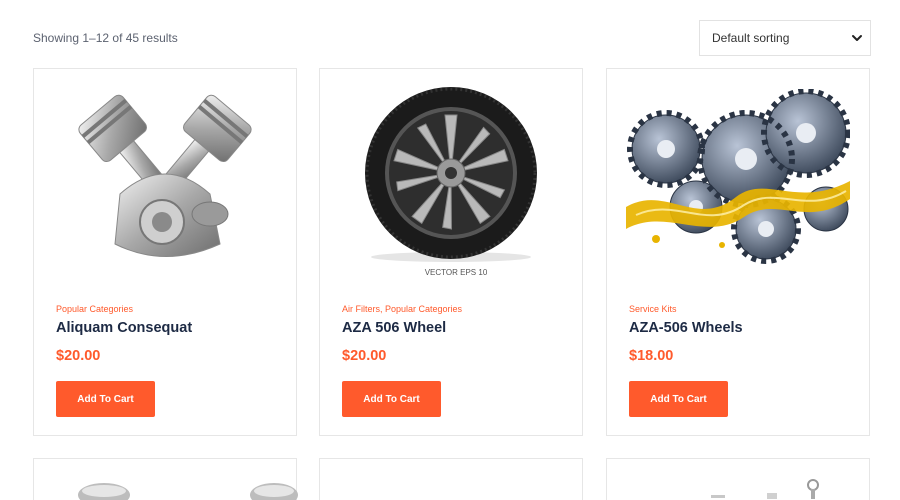 The image size is (900, 500). Describe the element at coordinates (94, 309) in the screenshot. I see `product-categories: Popular Categories` at that location.